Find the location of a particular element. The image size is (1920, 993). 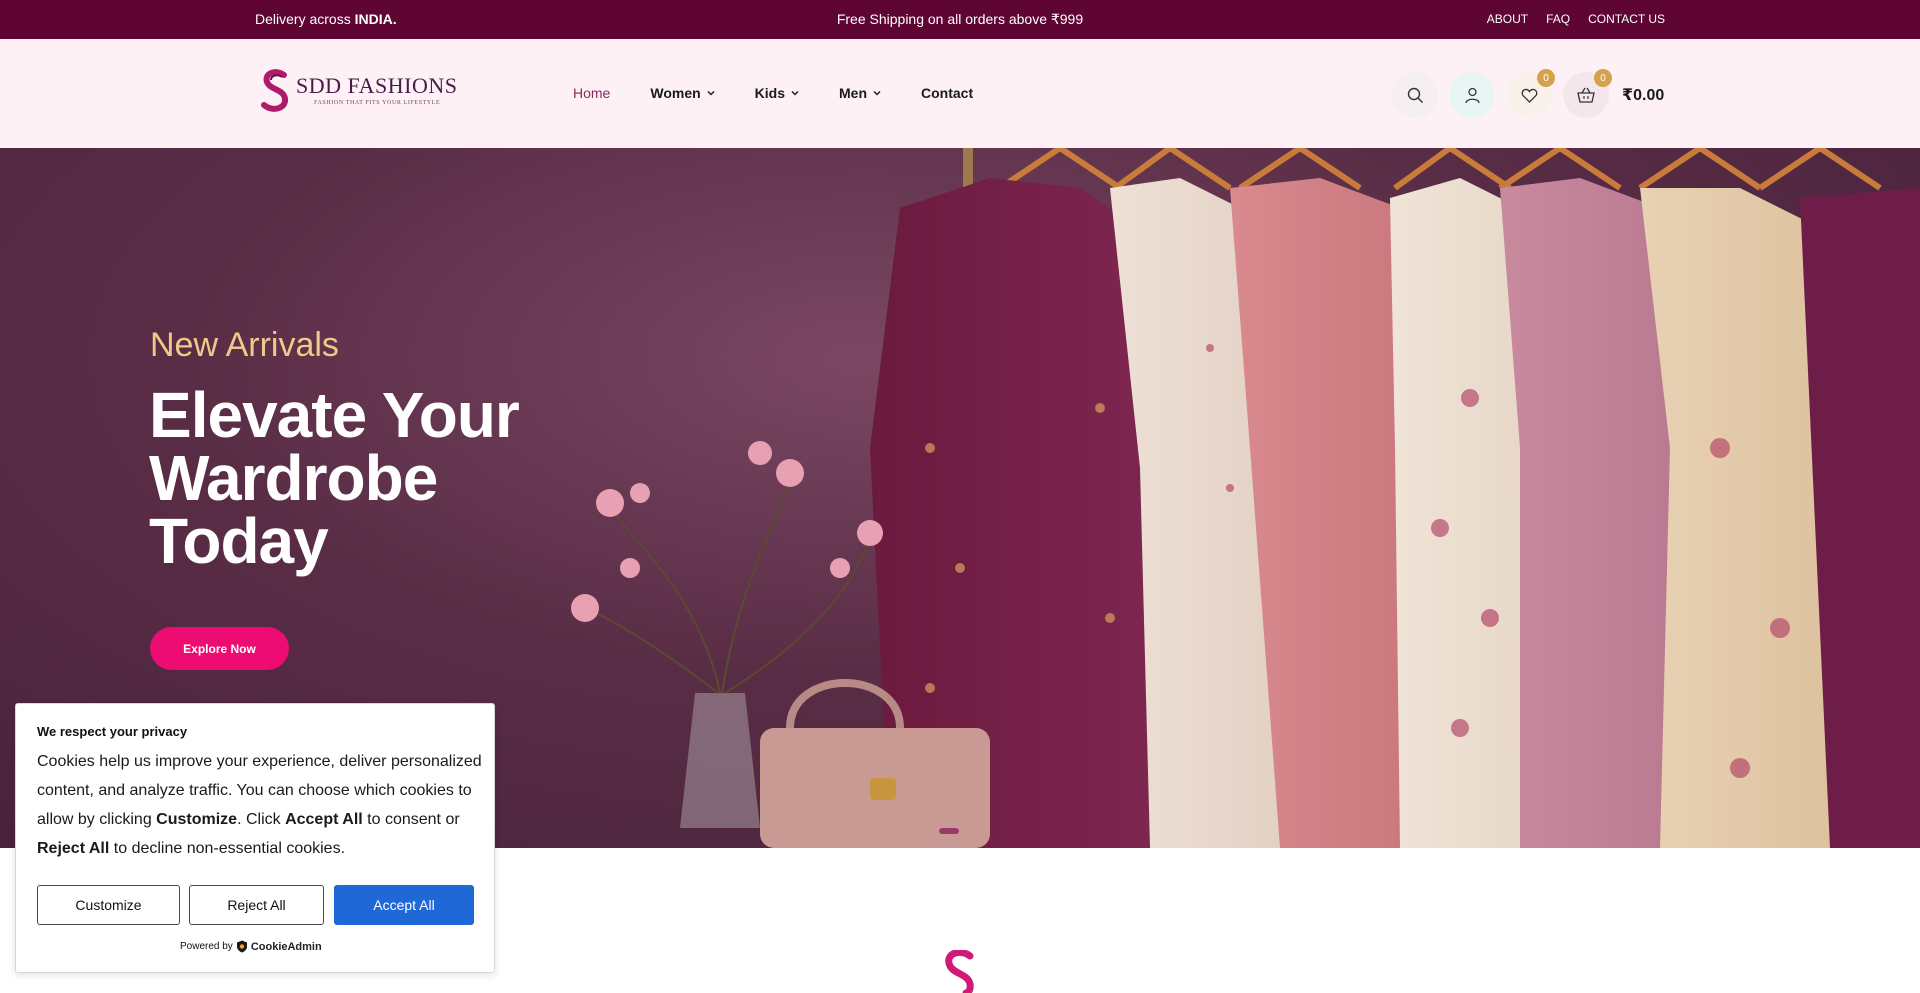

nav-home: Home is located at coordinates (591, 93).